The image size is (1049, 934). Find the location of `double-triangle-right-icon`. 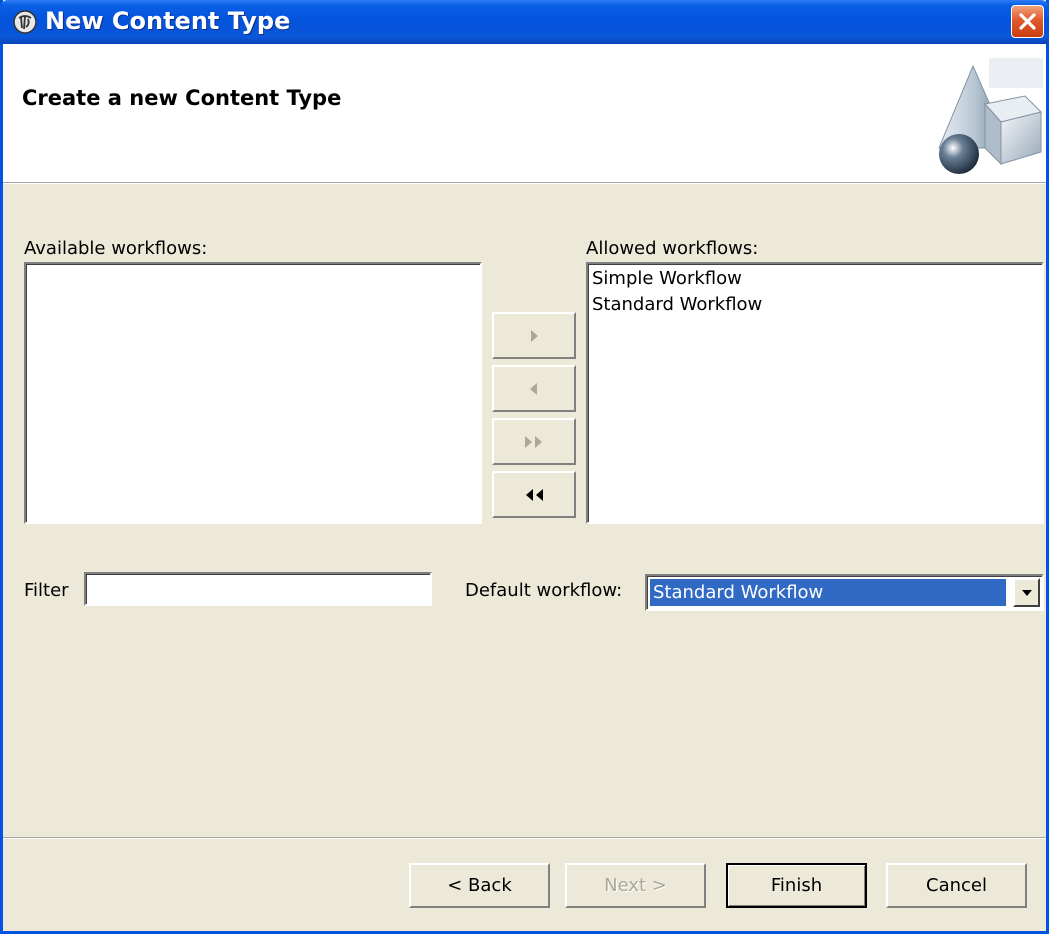

double-triangle-right-icon is located at coordinates (533, 441).